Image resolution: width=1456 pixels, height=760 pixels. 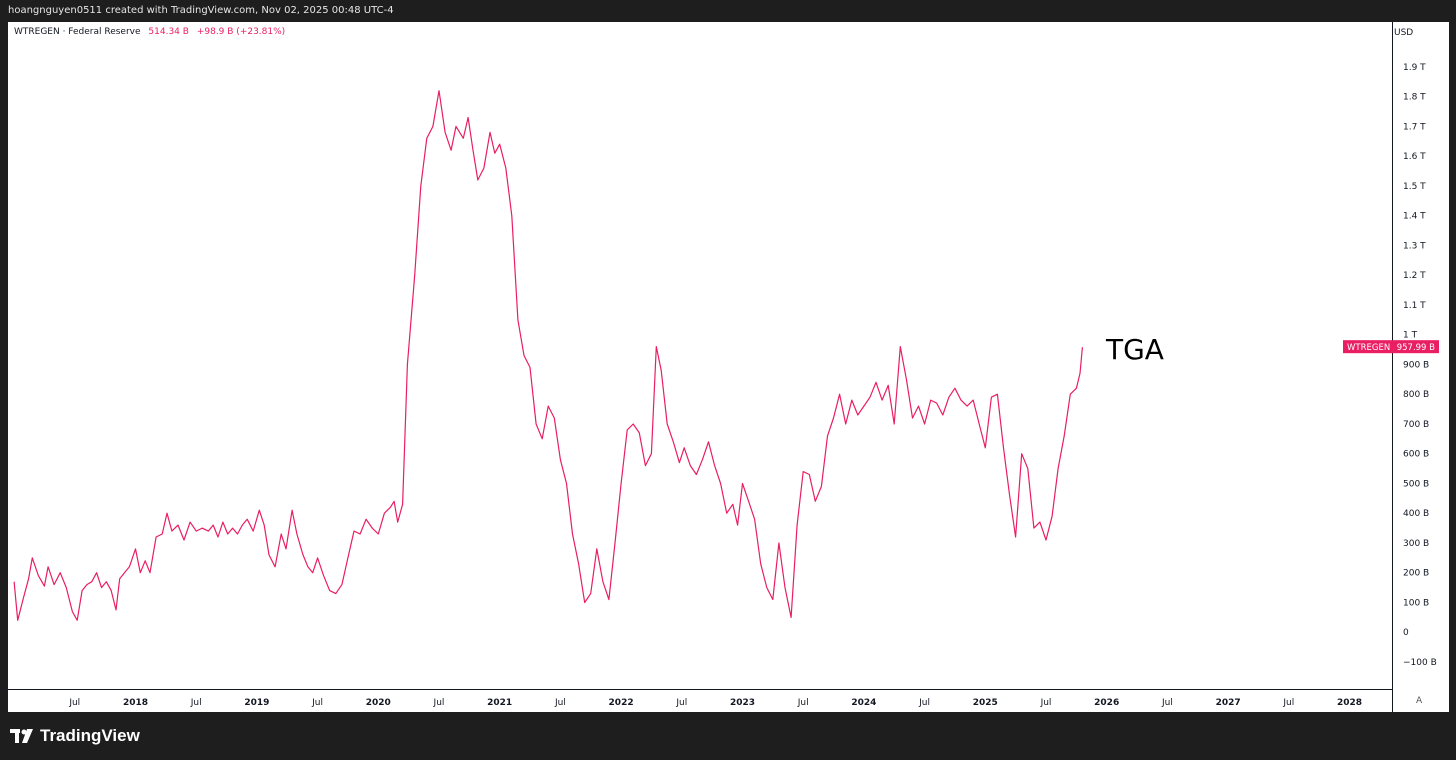 I want to click on tradingview-logo-icon, so click(x=22, y=736).